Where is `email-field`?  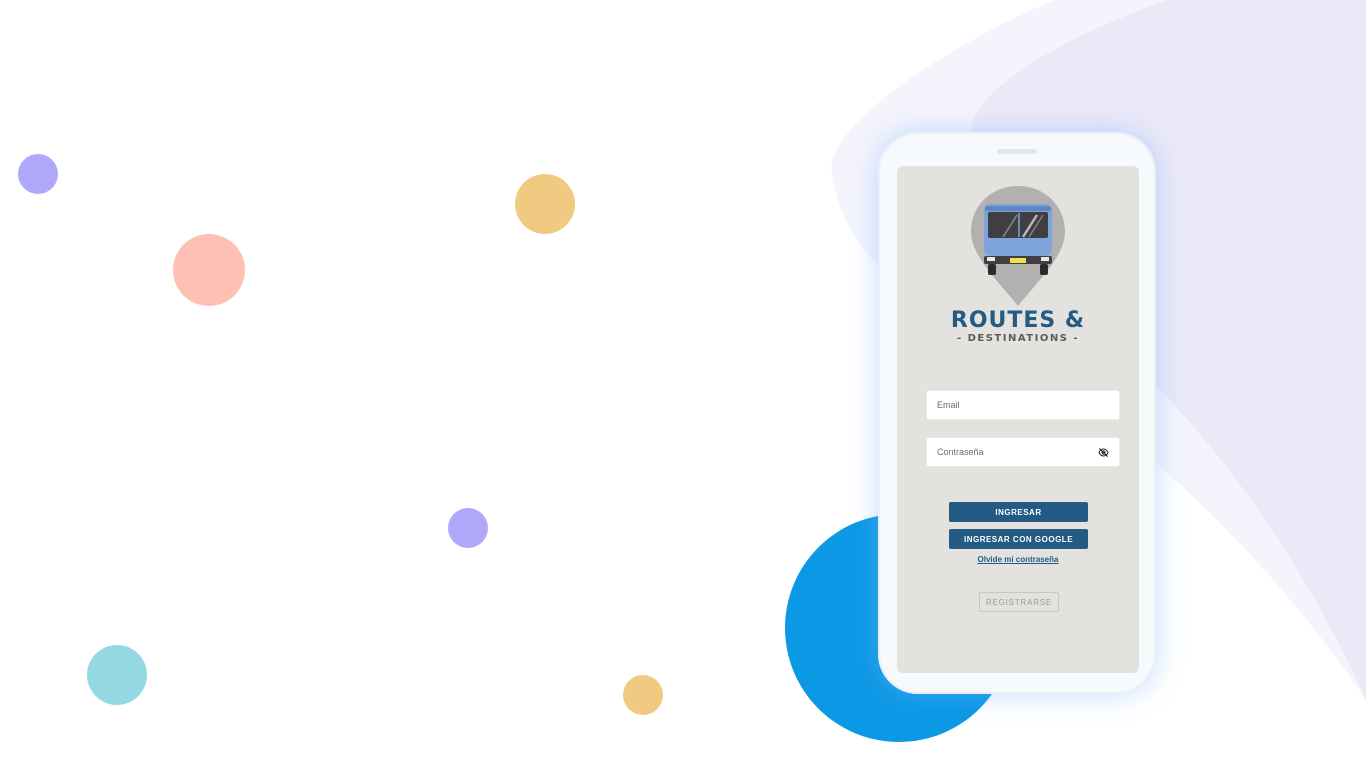
email-field is located at coordinates (1012, 405).